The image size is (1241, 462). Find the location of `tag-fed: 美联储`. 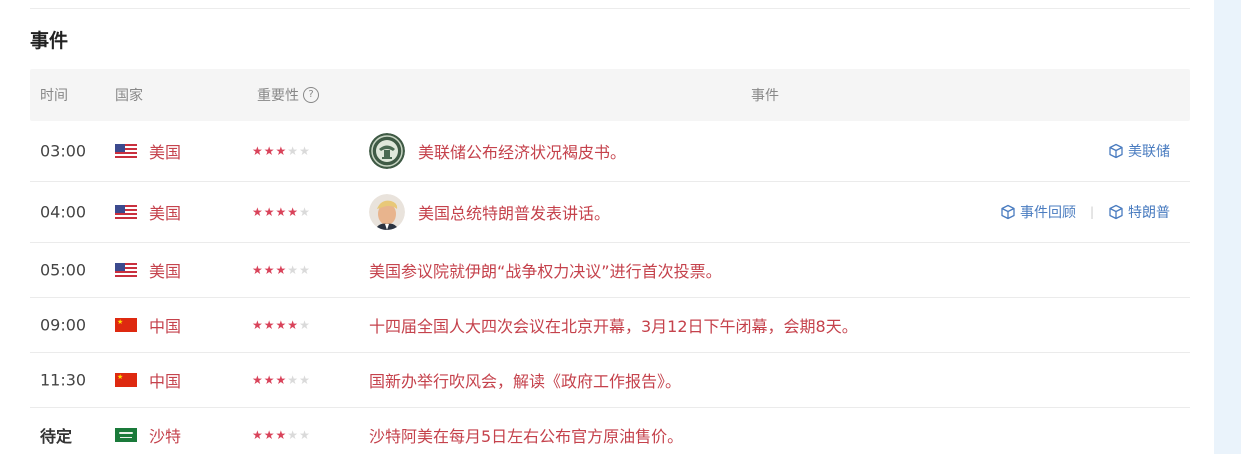

tag-fed: 美联储 is located at coordinates (1139, 151).